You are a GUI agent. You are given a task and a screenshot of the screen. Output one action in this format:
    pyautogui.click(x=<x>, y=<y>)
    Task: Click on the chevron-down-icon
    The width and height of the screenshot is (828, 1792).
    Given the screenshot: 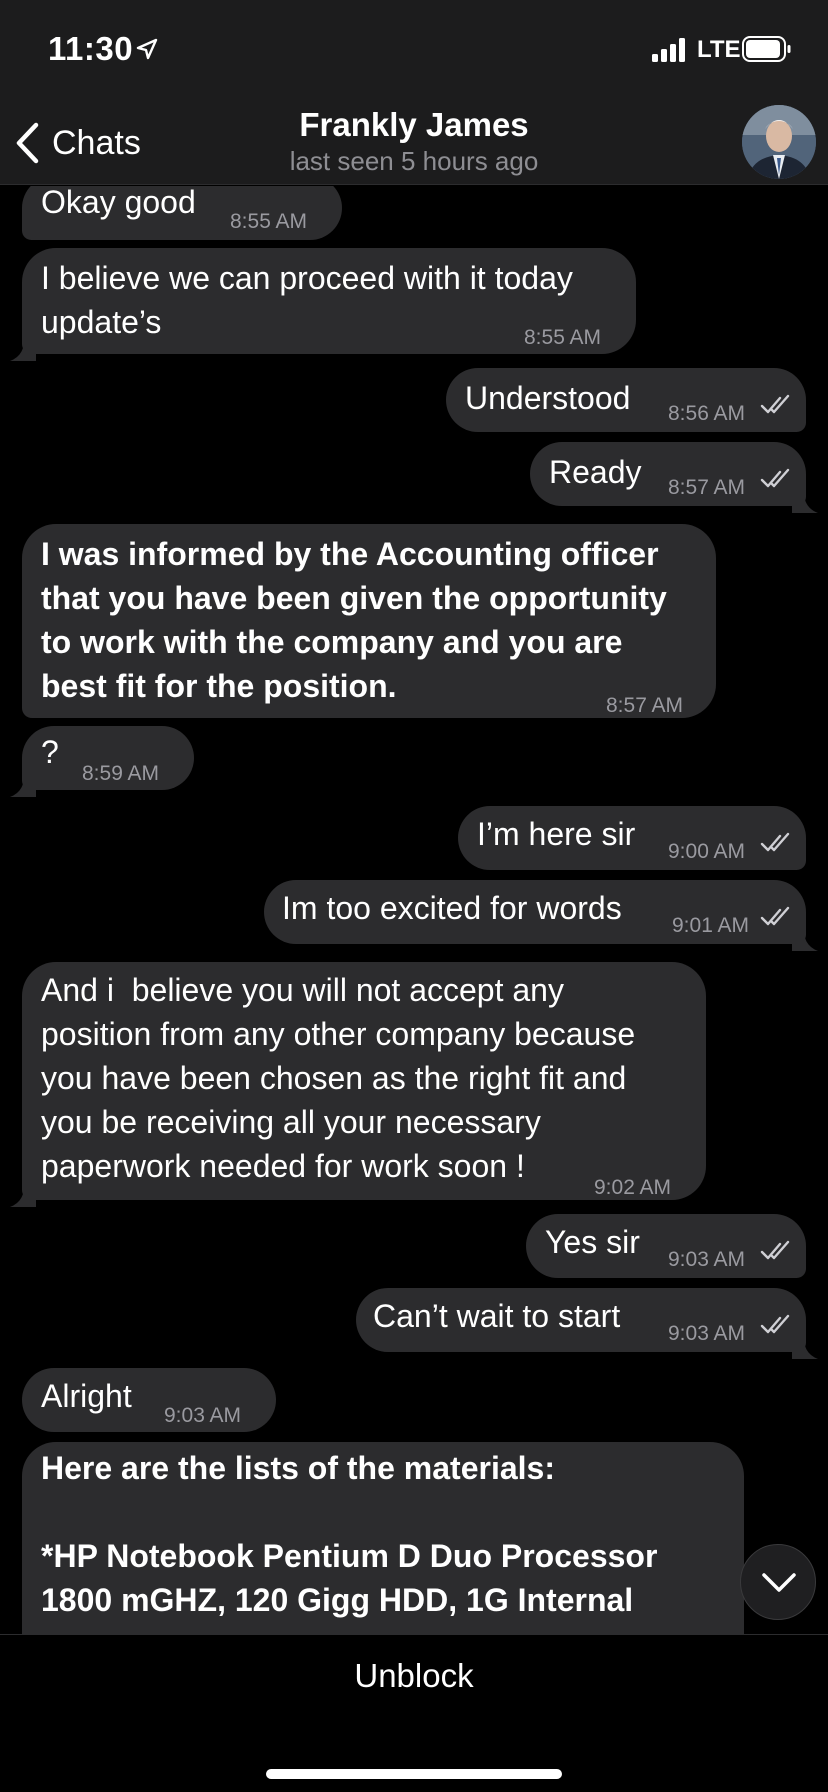 What is the action you would take?
    pyautogui.click(x=779, y=1582)
    